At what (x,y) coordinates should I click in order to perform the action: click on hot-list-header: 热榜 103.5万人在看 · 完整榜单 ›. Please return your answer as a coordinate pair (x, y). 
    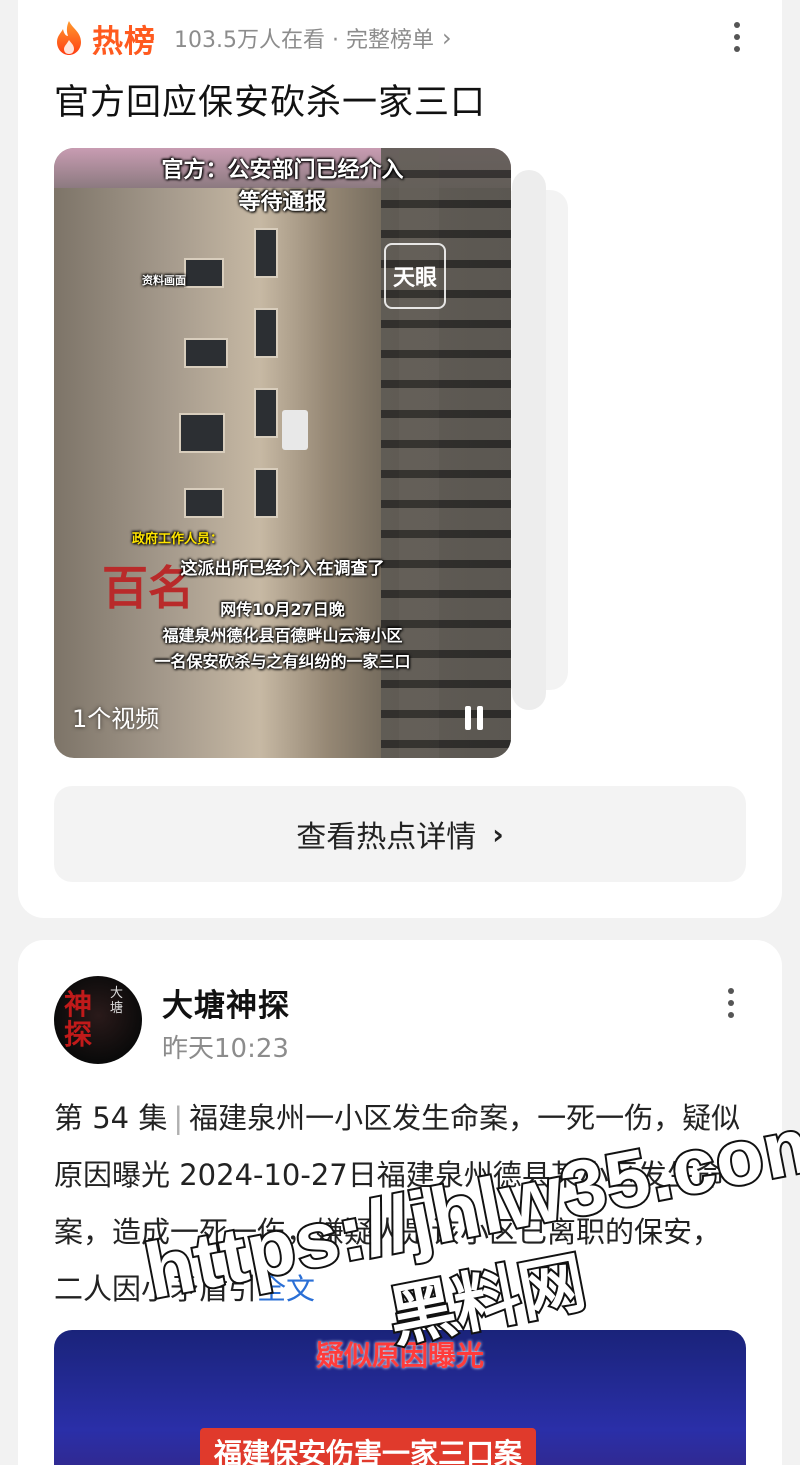
    Looking at the image, I should click on (253, 39).